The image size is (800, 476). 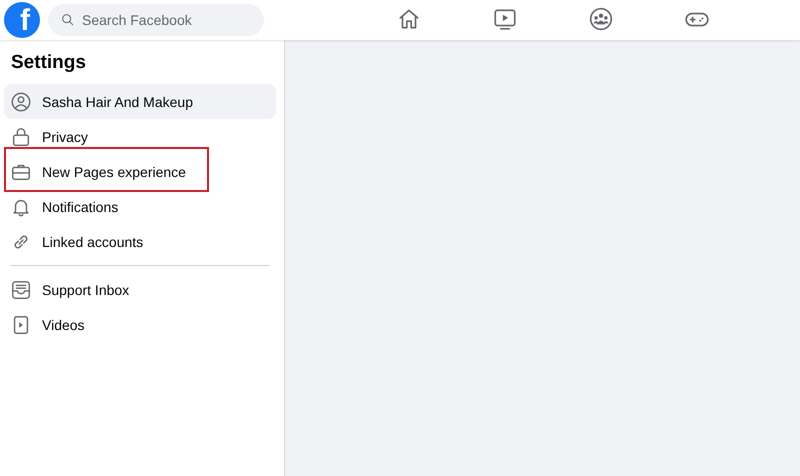 I want to click on facebook-logo: f, so click(x=22, y=20).